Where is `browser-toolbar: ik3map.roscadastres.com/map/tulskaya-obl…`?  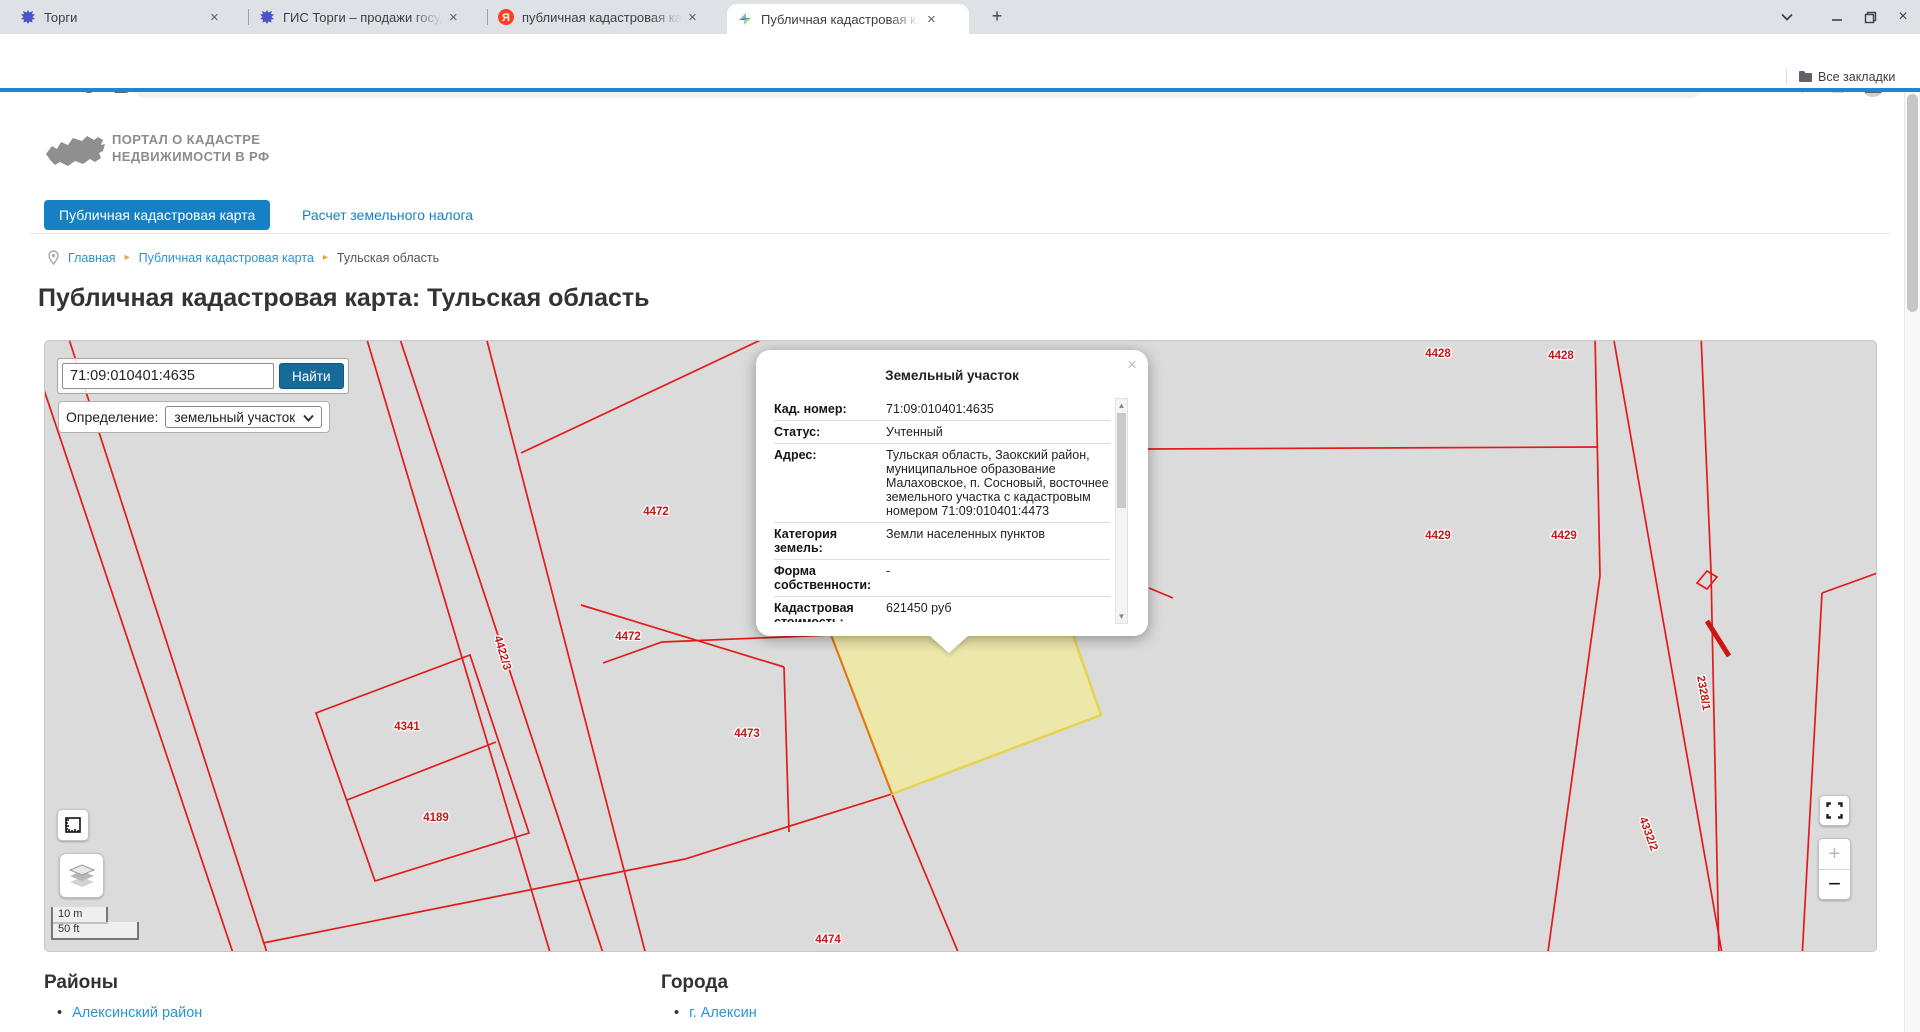 browser-toolbar: ik3map.roscadastres.com/map/tulskaya-obl… is located at coordinates (960, 66).